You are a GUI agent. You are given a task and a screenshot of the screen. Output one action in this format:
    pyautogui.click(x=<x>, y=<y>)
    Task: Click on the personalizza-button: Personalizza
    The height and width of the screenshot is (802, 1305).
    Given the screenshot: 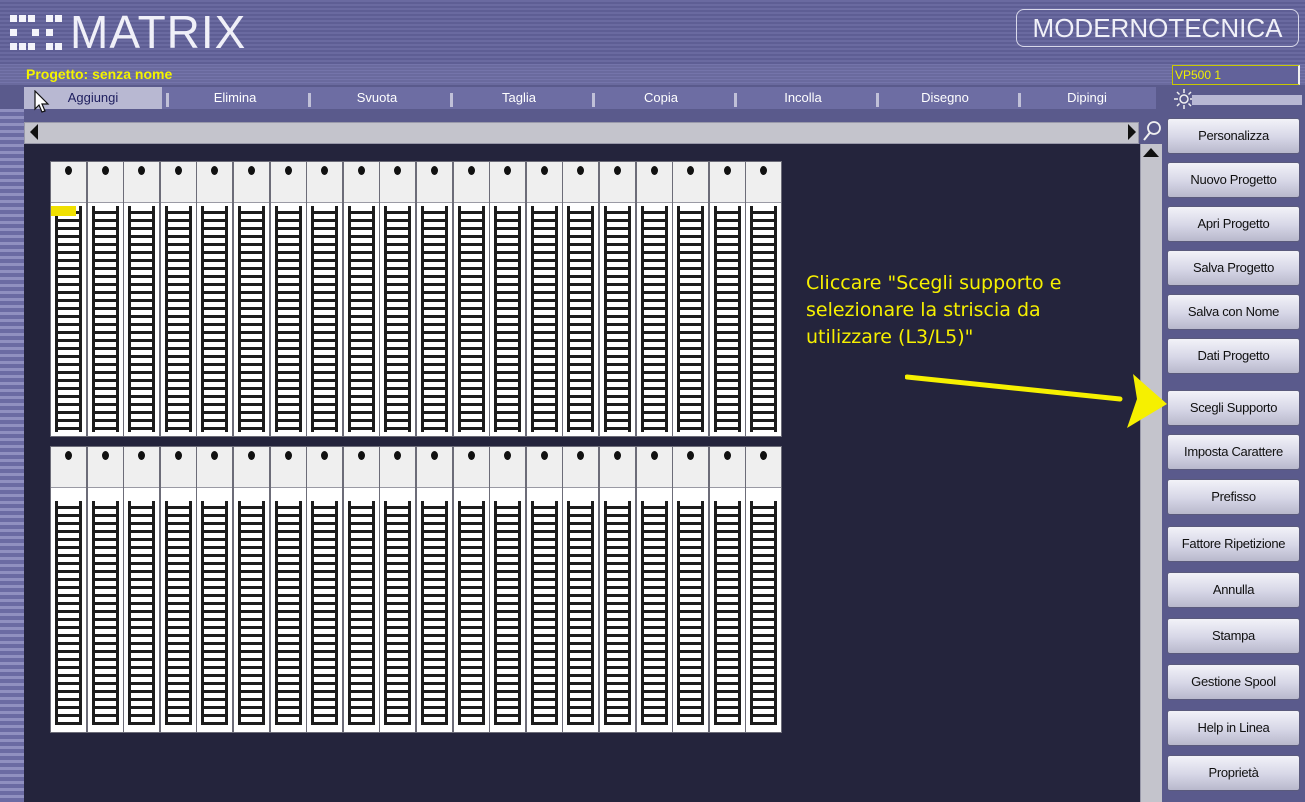 What is the action you would take?
    pyautogui.click(x=1233, y=136)
    